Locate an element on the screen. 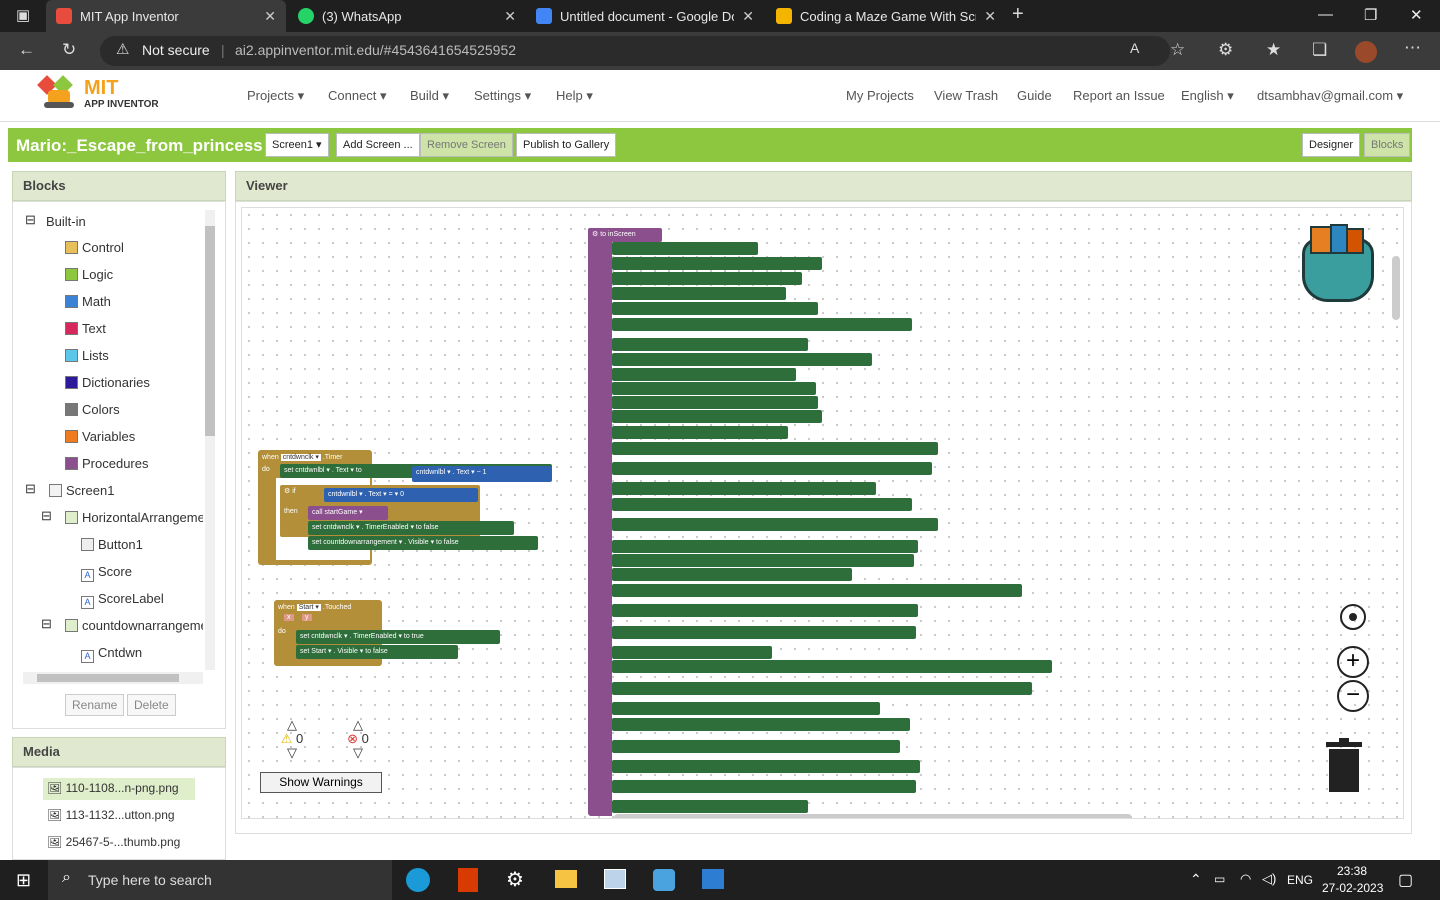  math-block: cntdwnlbl ▾ . Text ▾ − 1 is located at coordinates (482, 474).